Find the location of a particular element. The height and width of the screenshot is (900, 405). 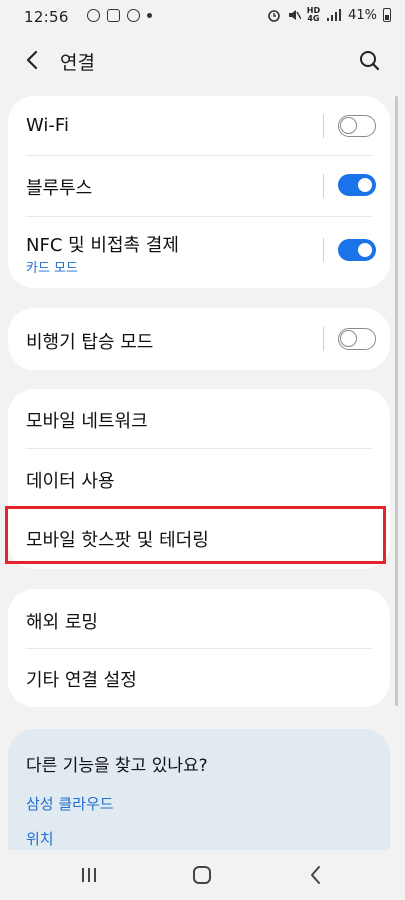

recent-apps-button is located at coordinates (89, 875).